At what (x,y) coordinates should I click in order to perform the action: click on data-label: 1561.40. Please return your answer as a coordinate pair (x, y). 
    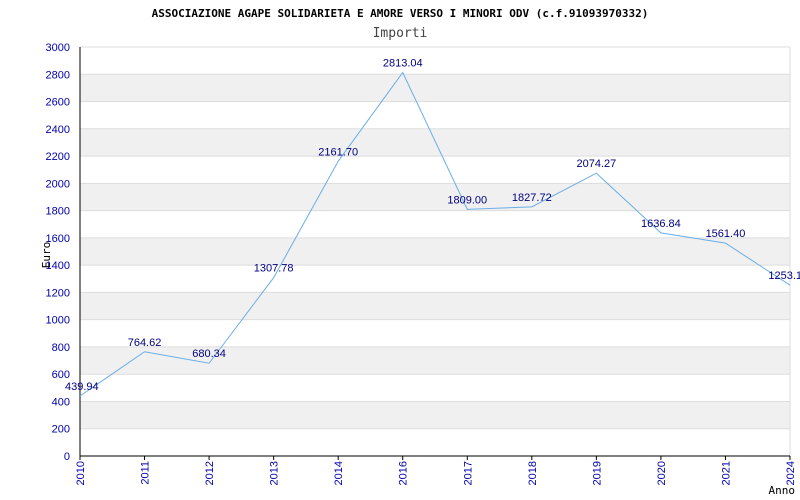
    Looking at the image, I should click on (726, 234).